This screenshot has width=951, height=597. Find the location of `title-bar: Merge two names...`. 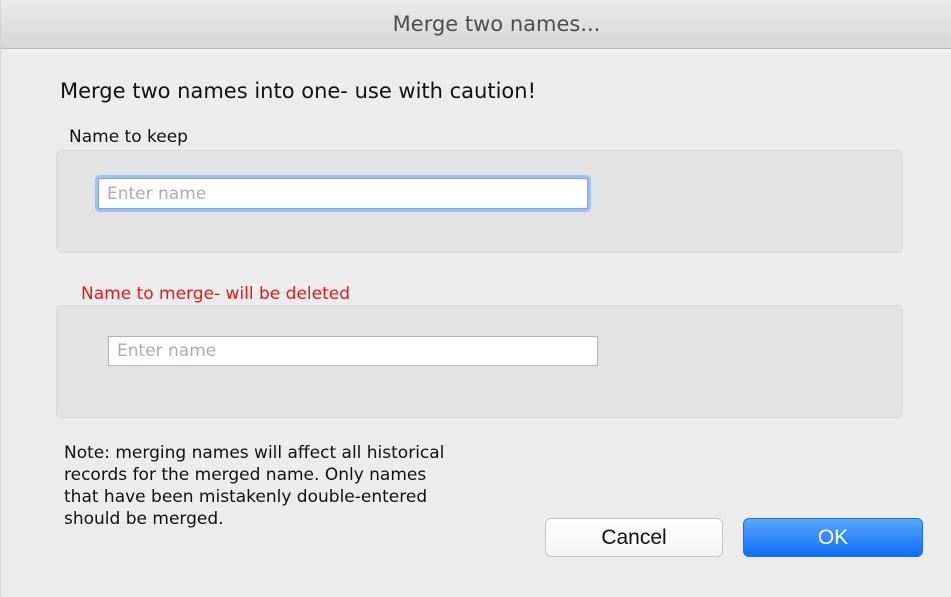

title-bar: Merge two names... is located at coordinates (476, 24).